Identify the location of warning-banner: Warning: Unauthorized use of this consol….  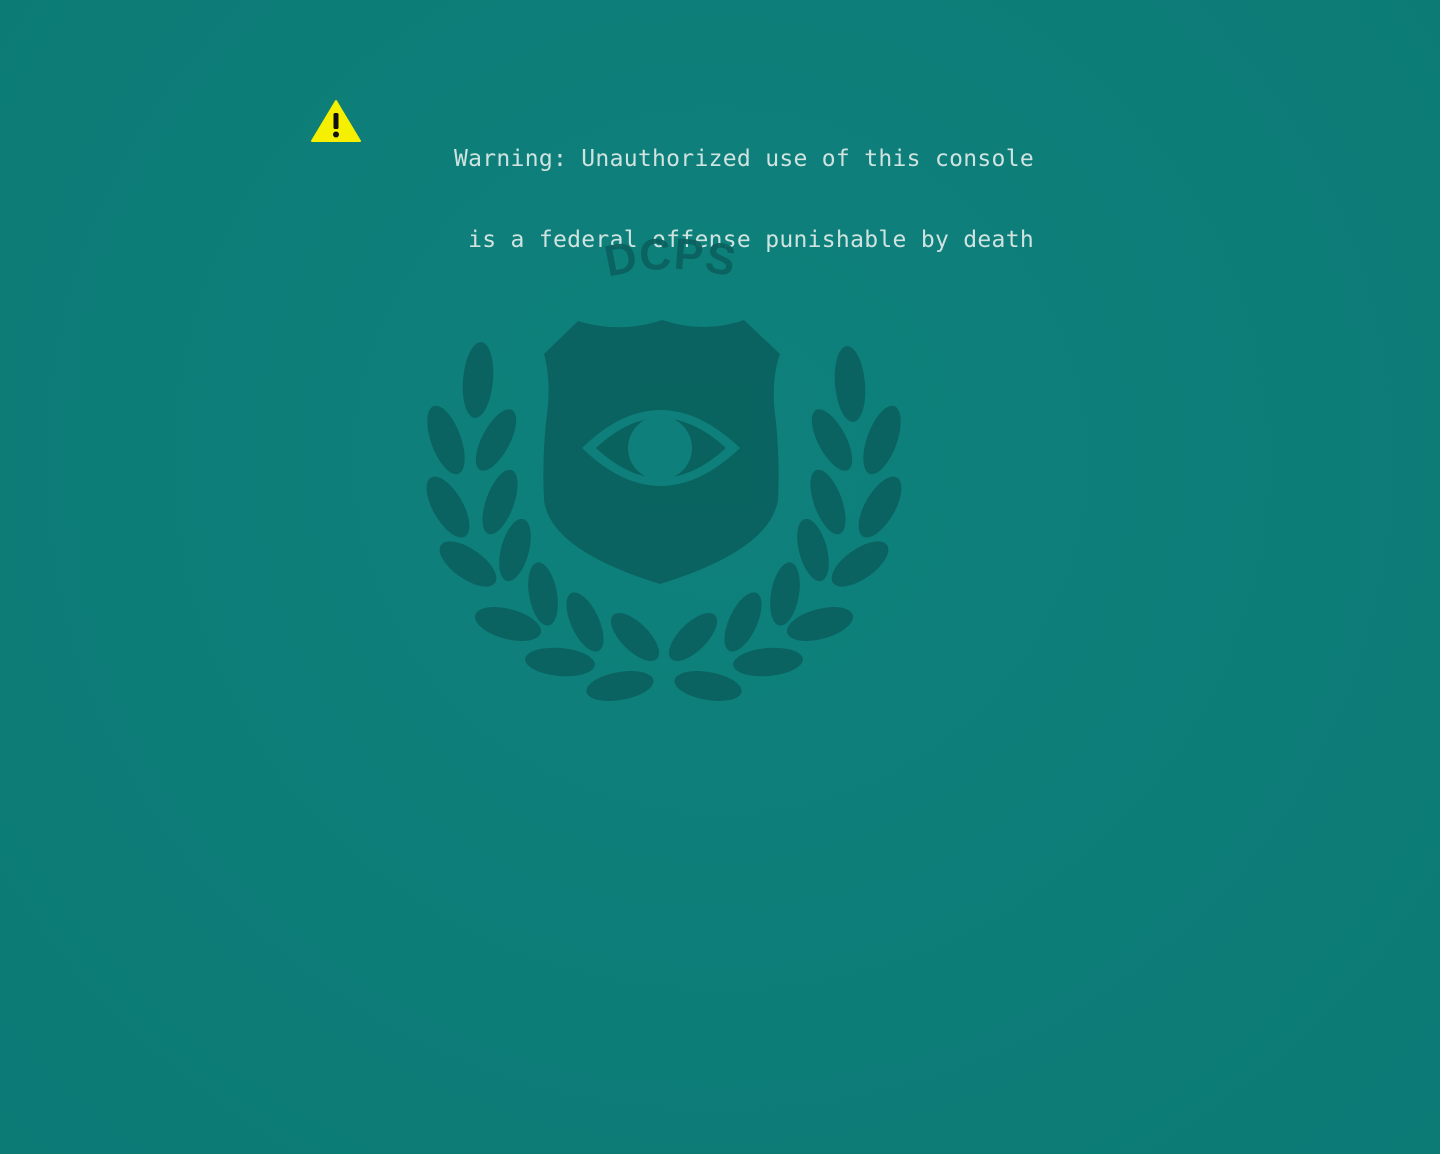
(678, 172).